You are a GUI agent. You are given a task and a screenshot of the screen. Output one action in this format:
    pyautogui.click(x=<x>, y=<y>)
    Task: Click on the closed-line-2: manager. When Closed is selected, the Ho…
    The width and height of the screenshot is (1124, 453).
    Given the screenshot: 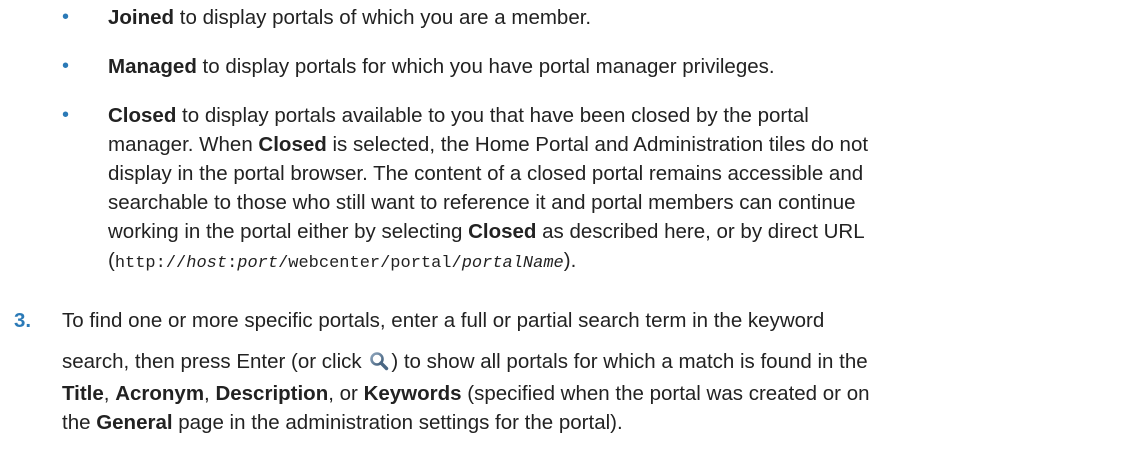 What is the action you would take?
    pyautogui.click(x=488, y=144)
    